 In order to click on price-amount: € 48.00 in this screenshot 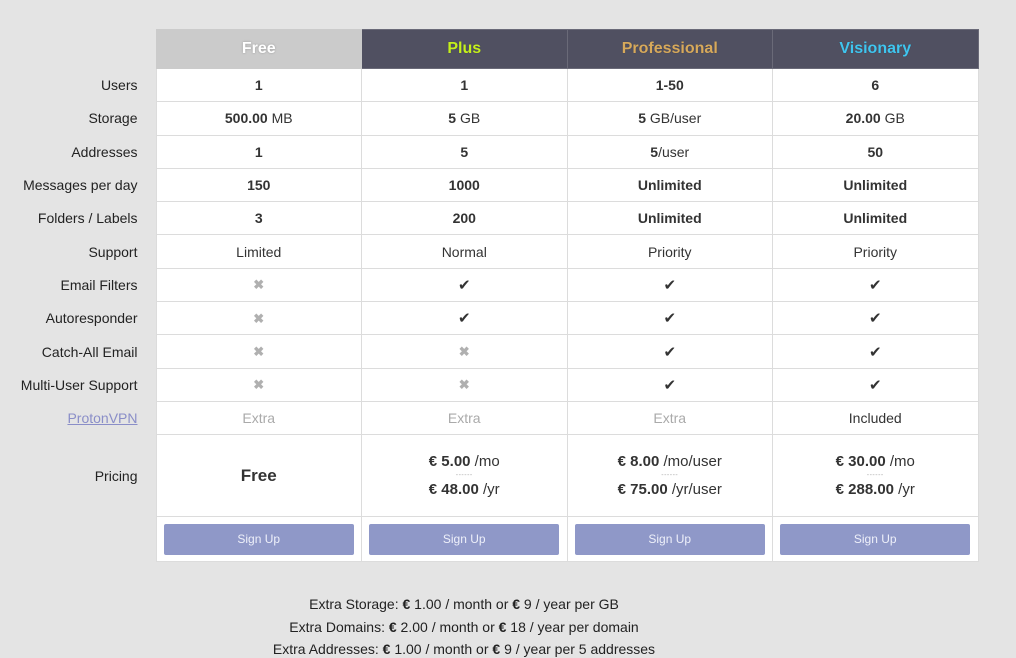, I will do `click(453, 489)`.